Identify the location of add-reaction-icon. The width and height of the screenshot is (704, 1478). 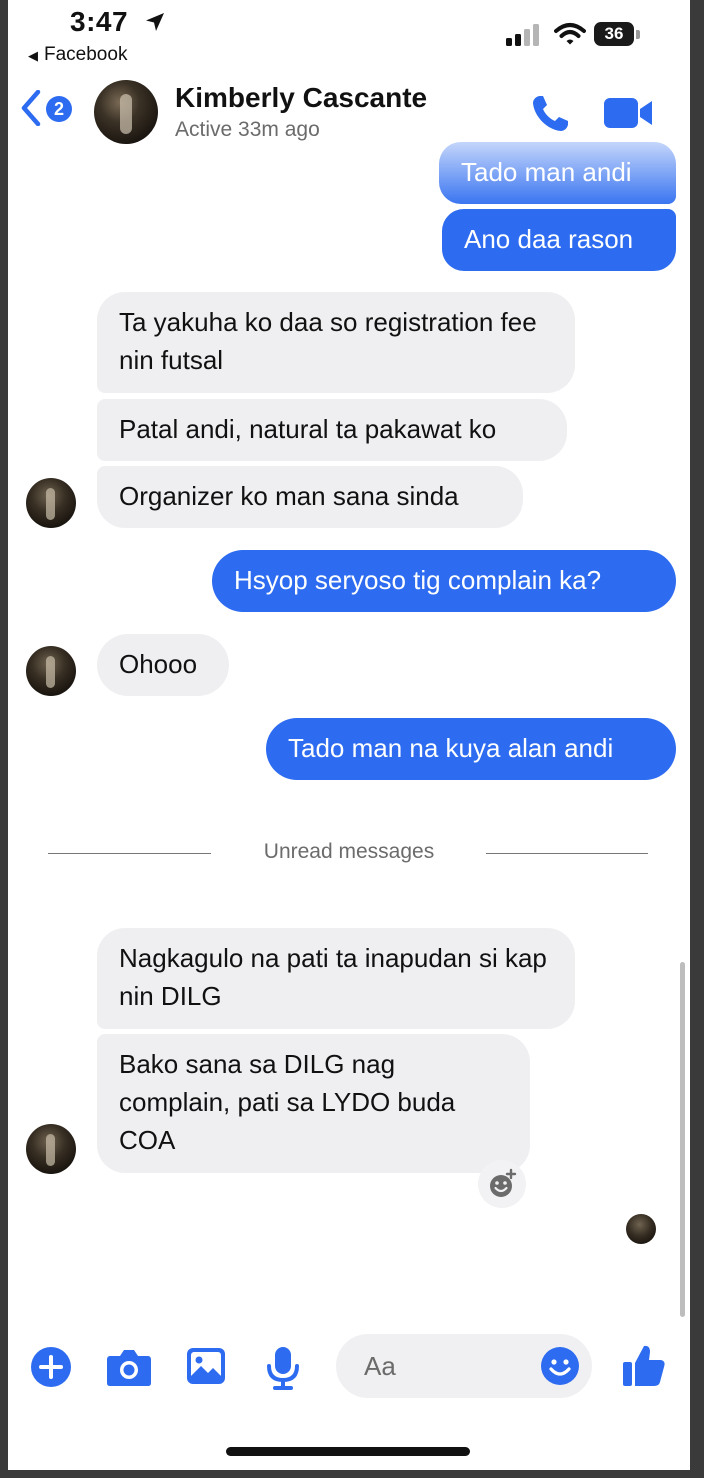
(503, 1182).